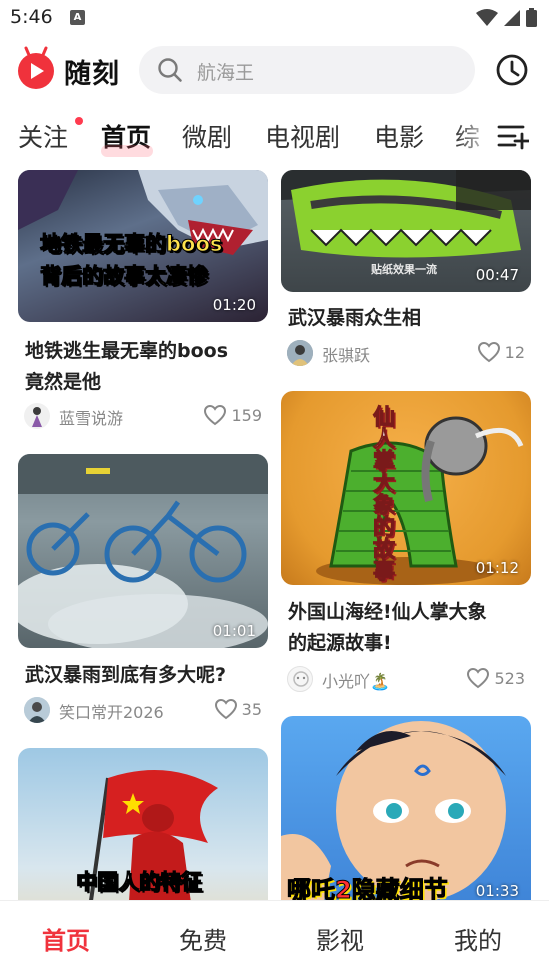 Image resolution: width=549 pixels, height=976 pixels. Describe the element at coordinates (307, 70) in the screenshot. I see `search-bar: 航海王` at that location.